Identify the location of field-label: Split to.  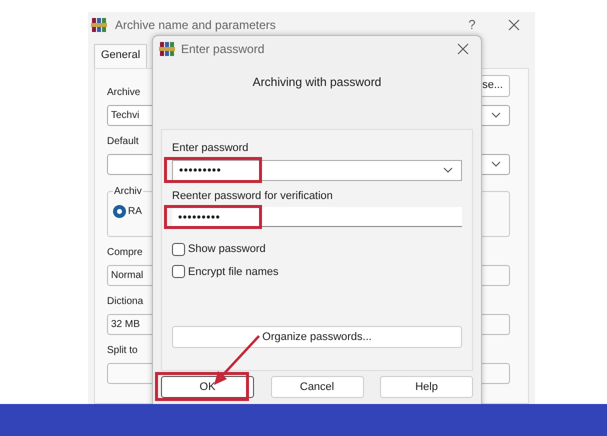
(122, 351).